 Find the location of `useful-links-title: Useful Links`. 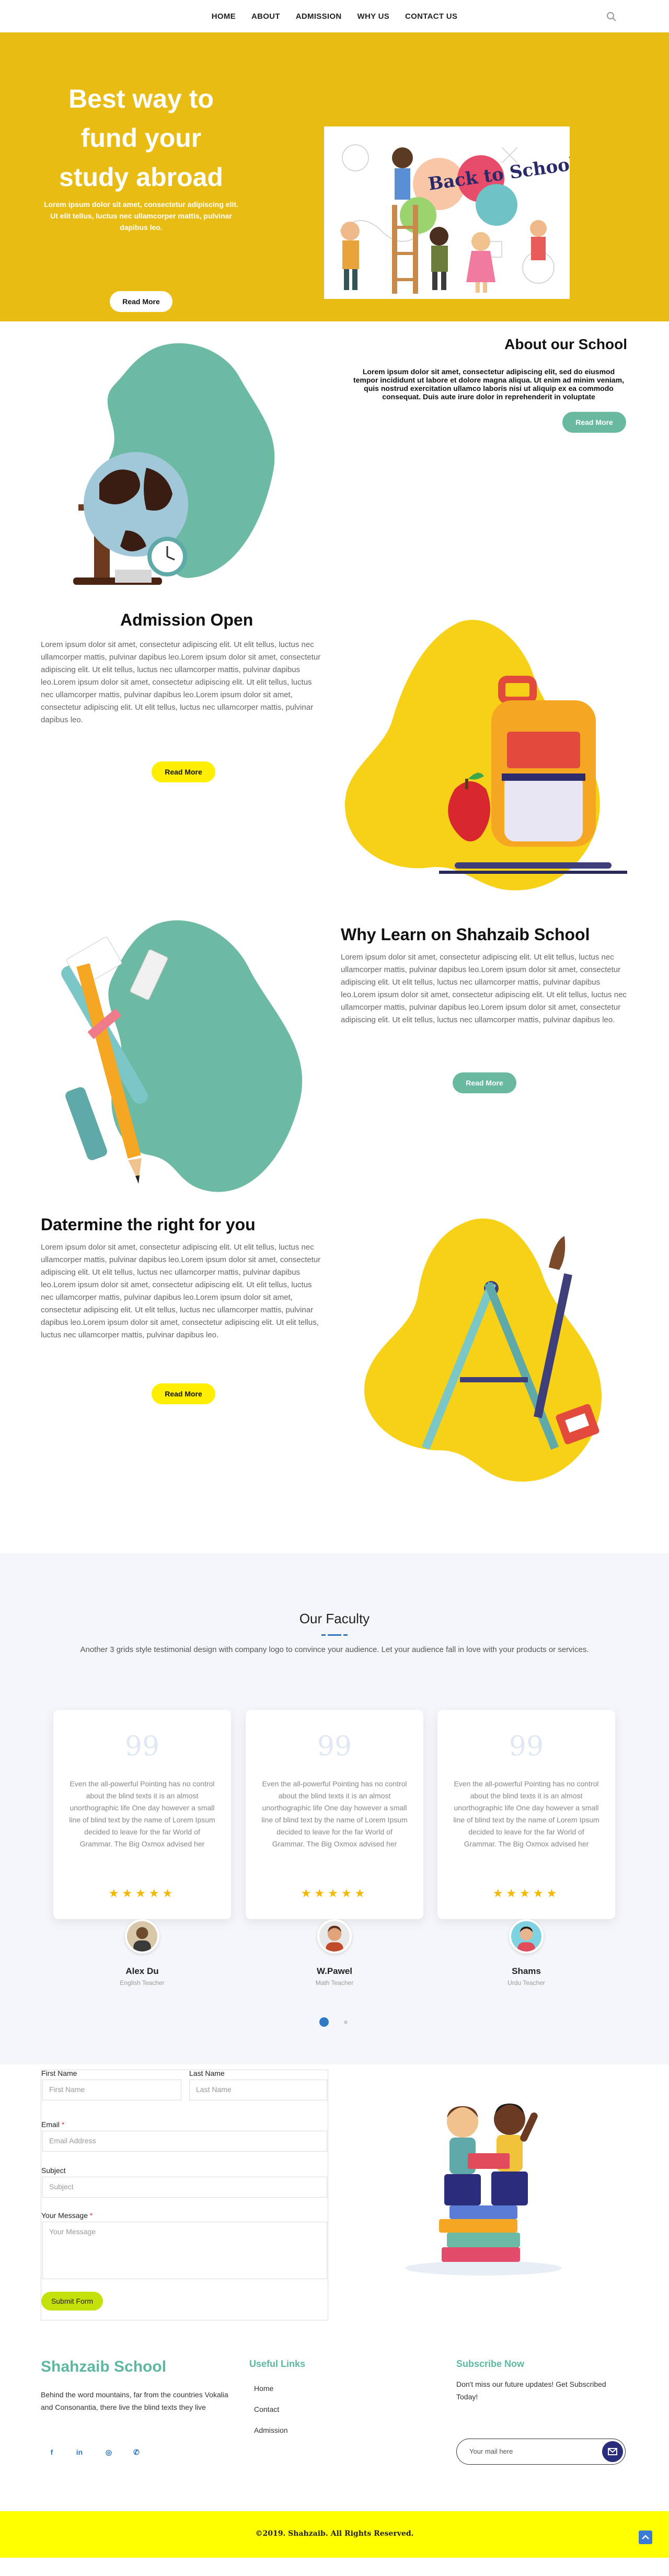

useful-links-title: Useful Links is located at coordinates (277, 2364).